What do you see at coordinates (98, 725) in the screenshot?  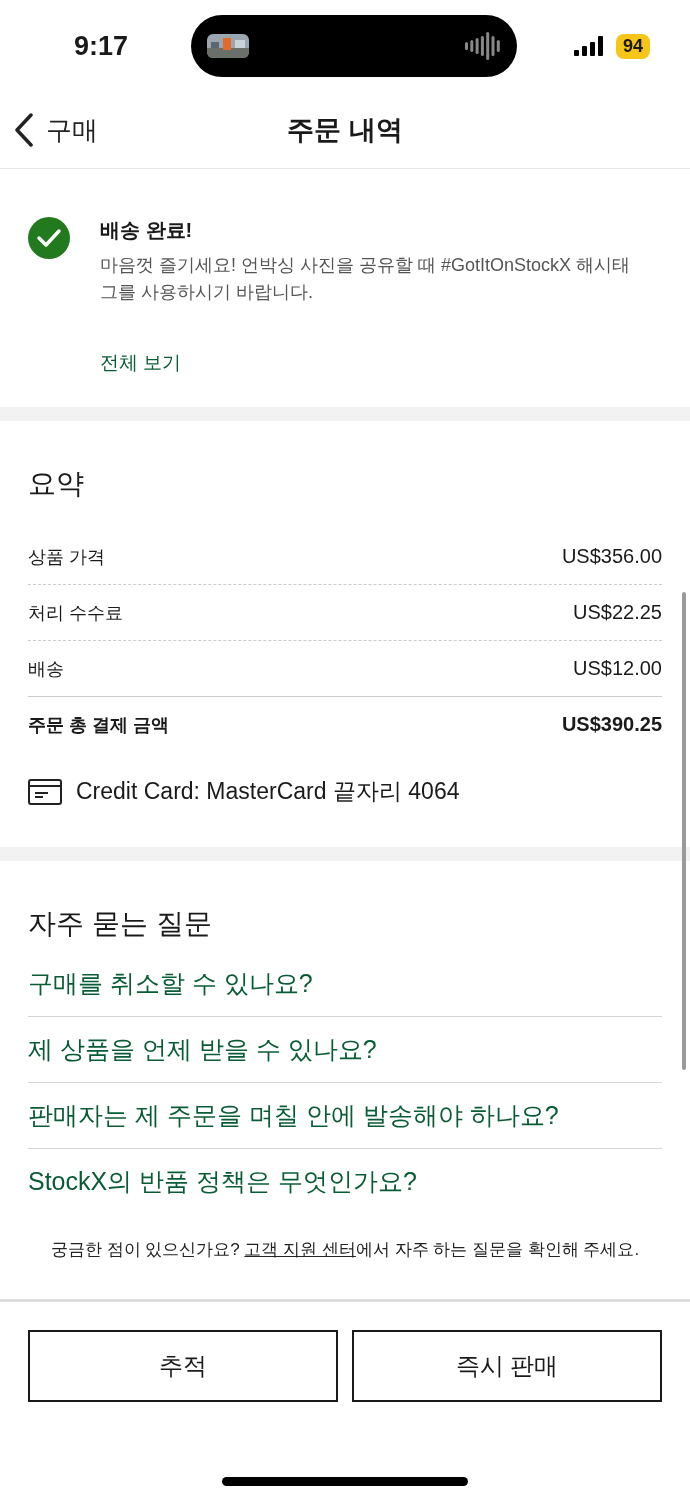 I see `summary-label: 주문 총 결제 금액` at bounding box center [98, 725].